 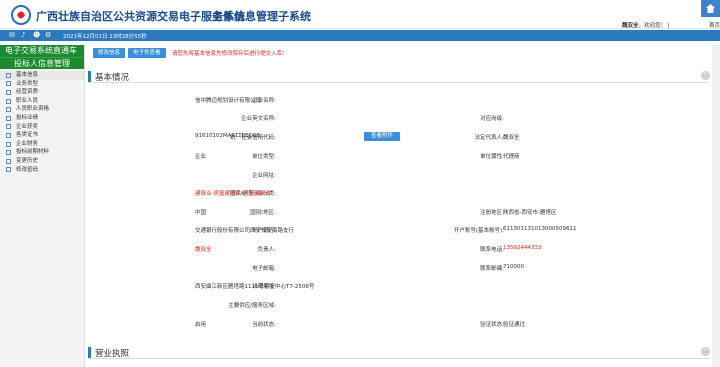 What do you see at coordinates (511, 138) in the screenshot?
I see `legal-rep: 魏双全` at bounding box center [511, 138].